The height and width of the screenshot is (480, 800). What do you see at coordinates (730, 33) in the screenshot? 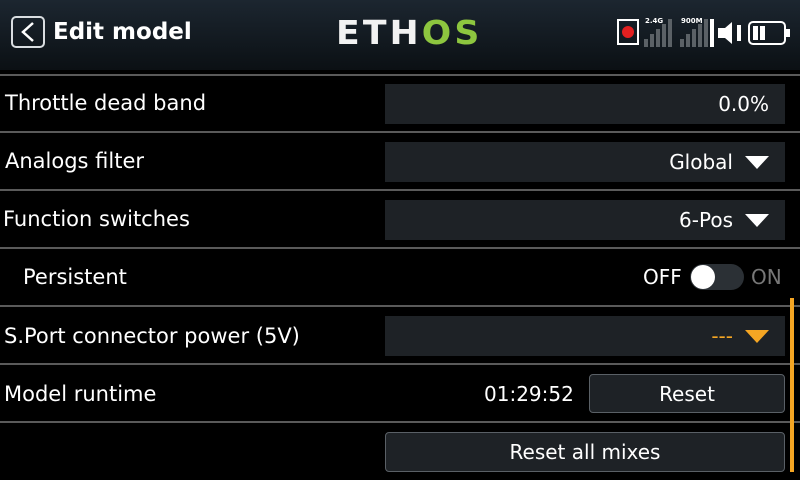
I see `speaker-icon` at bounding box center [730, 33].